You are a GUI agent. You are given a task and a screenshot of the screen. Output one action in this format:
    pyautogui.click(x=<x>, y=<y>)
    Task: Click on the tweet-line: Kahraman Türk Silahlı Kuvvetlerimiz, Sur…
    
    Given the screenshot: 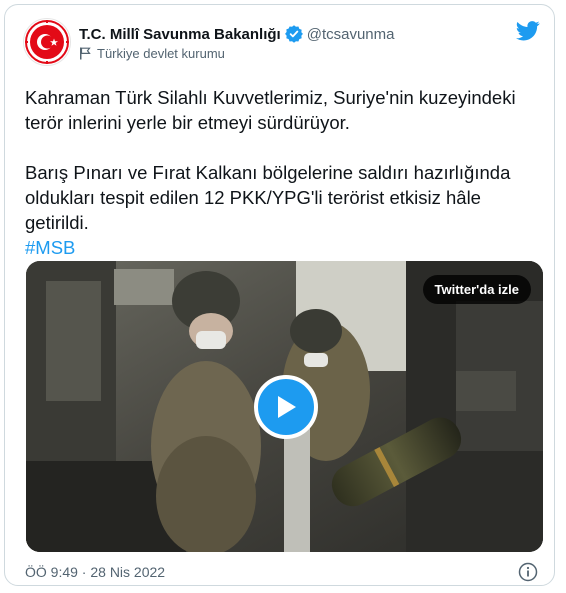 What is the action you would take?
    pyautogui.click(x=270, y=97)
    